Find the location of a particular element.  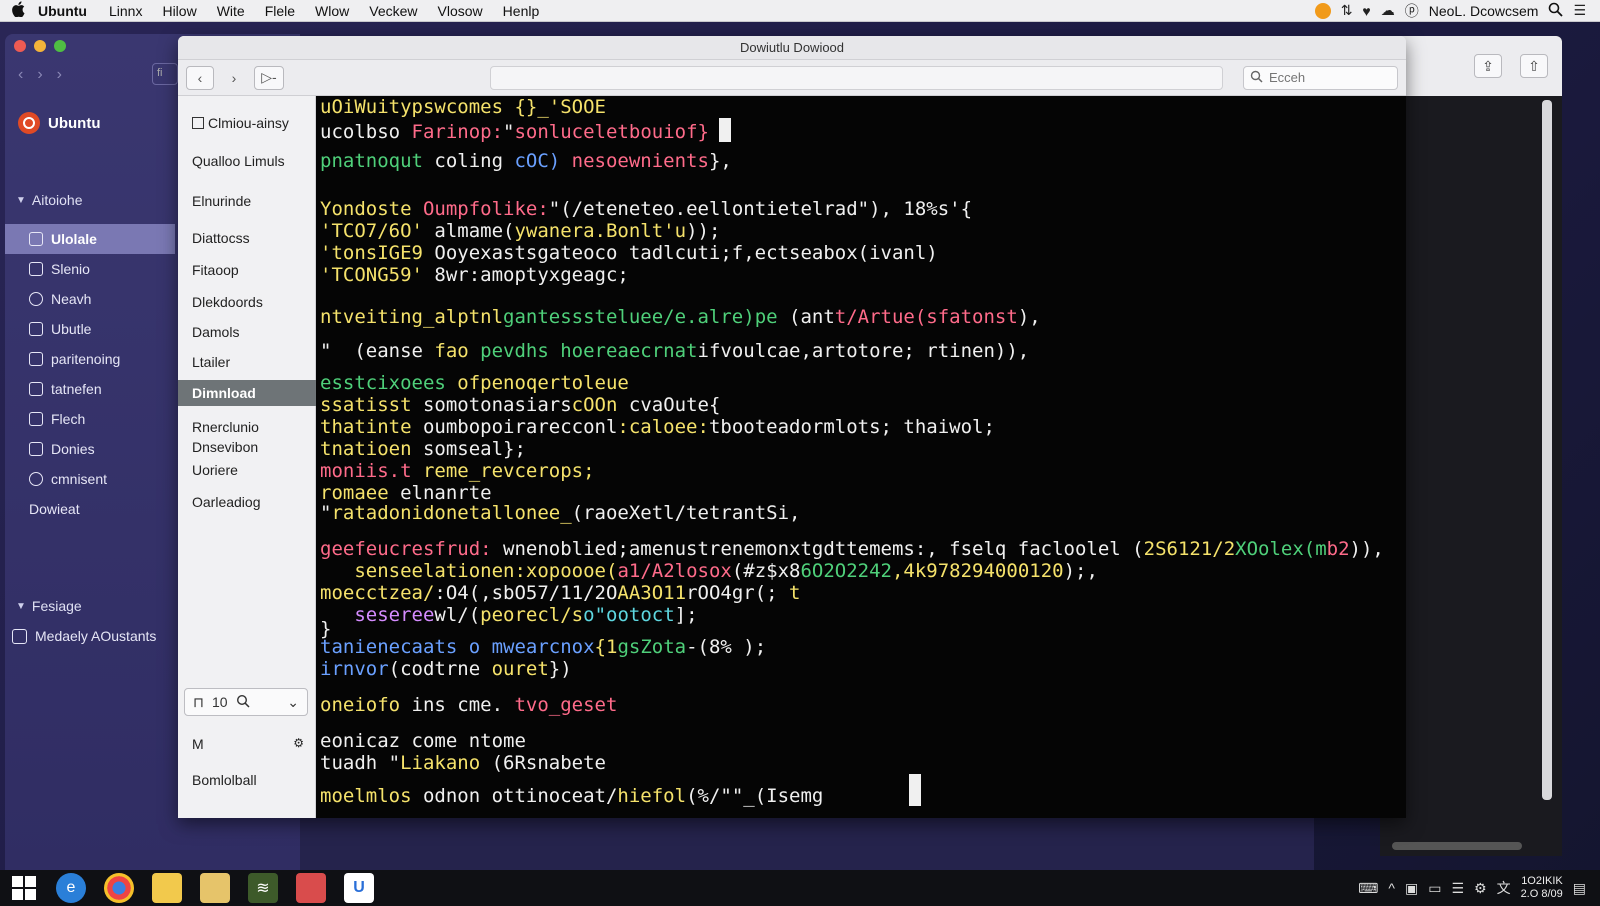

notification-icon is located at coordinates (1322, 10).